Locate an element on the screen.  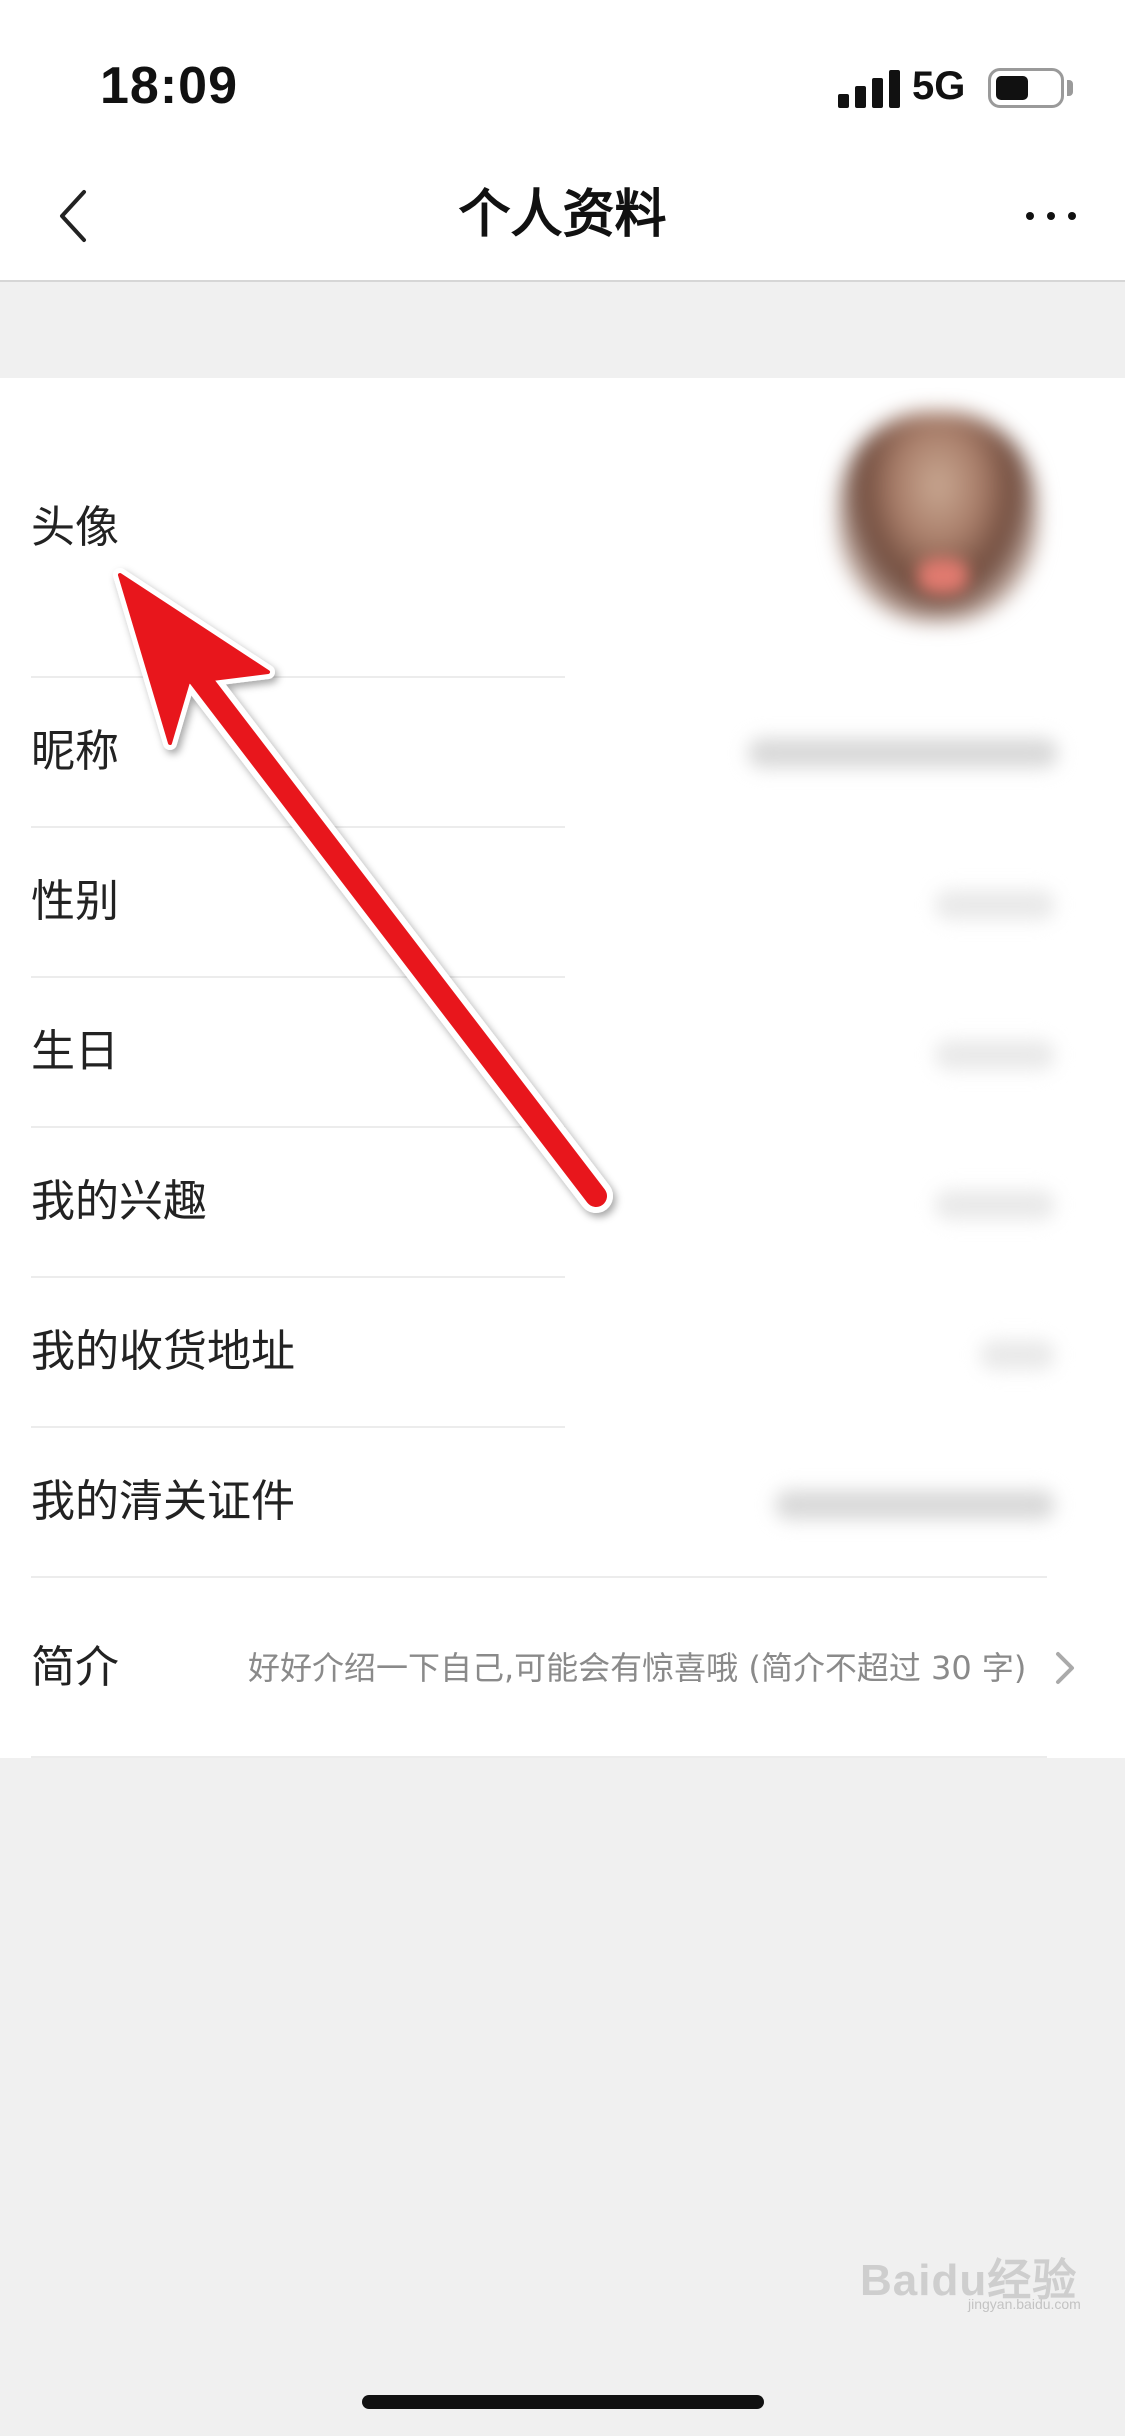
row-bio: 简介 好好介绍一下自己,可能会有惊喜哦 (简介不超过 30 字) is located at coordinates (562, 1668).